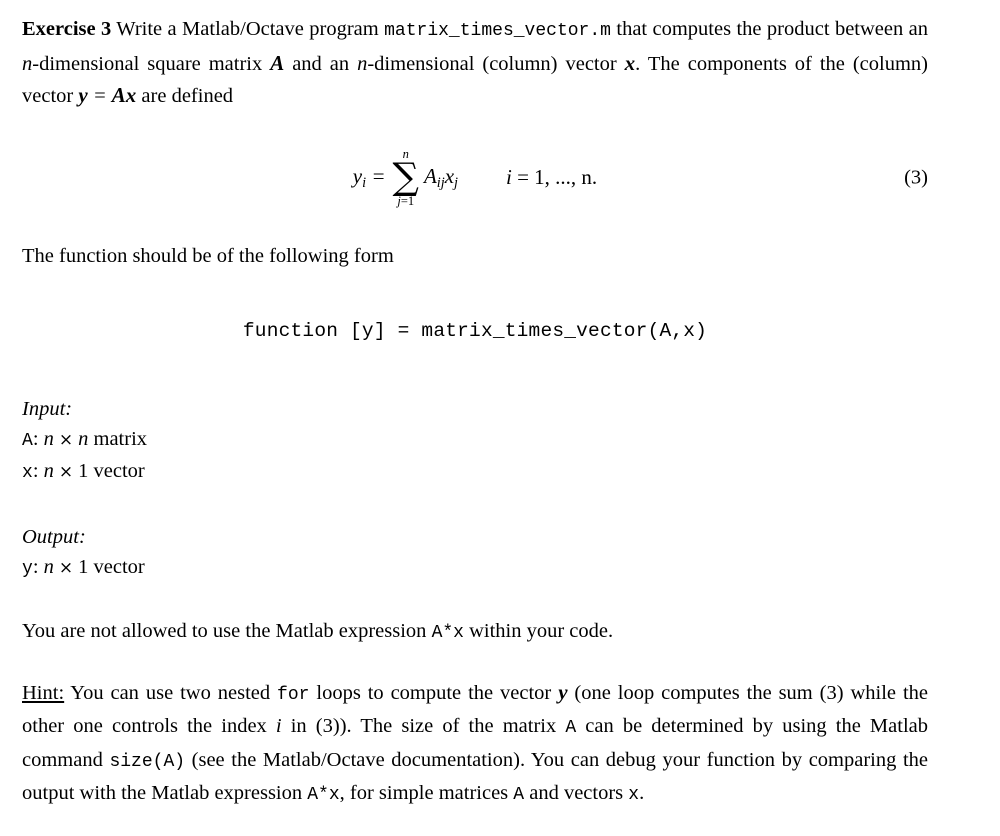 This screenshot has width=1000, height=836. What do you see at coordinates (475, 568) in the screenshot?
I see `output-row-y: y: n × 1 vector` at bounding box center [475, 568].